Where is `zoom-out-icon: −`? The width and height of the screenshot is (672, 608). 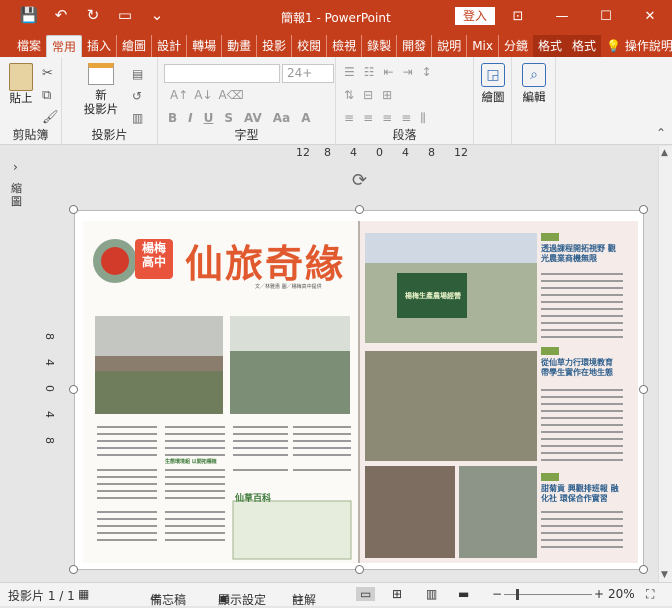
zoom-out-icon: − is located at coordinates (497, 594).